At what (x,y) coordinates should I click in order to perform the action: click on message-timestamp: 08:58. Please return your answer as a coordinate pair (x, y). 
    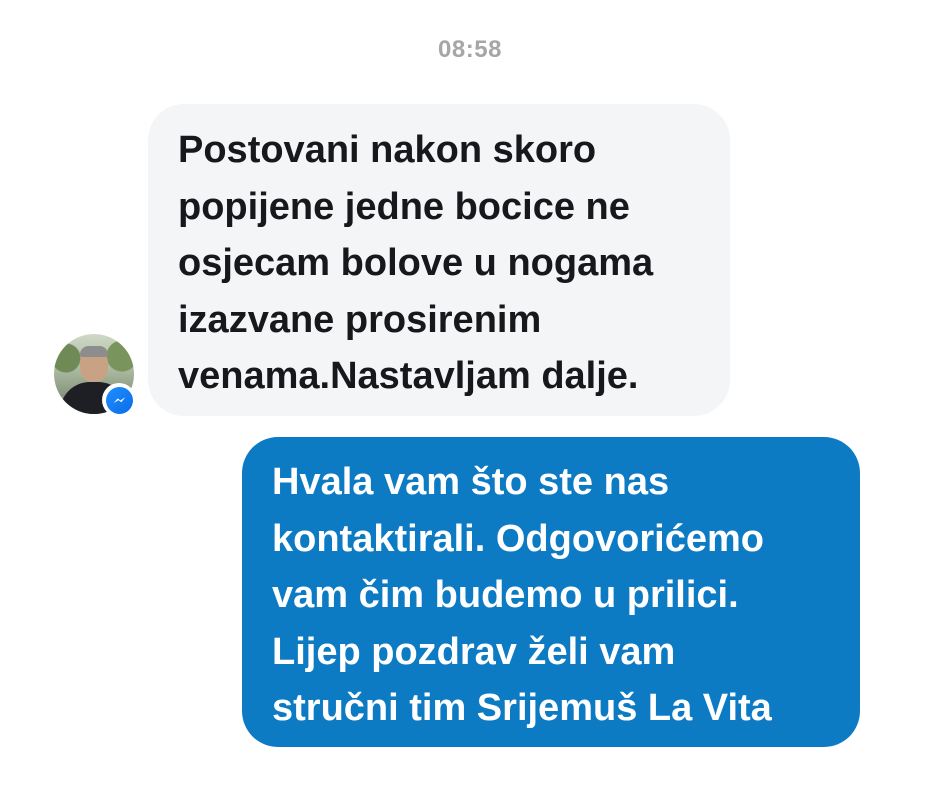
    Looking at the image, I should click on (470, 49).